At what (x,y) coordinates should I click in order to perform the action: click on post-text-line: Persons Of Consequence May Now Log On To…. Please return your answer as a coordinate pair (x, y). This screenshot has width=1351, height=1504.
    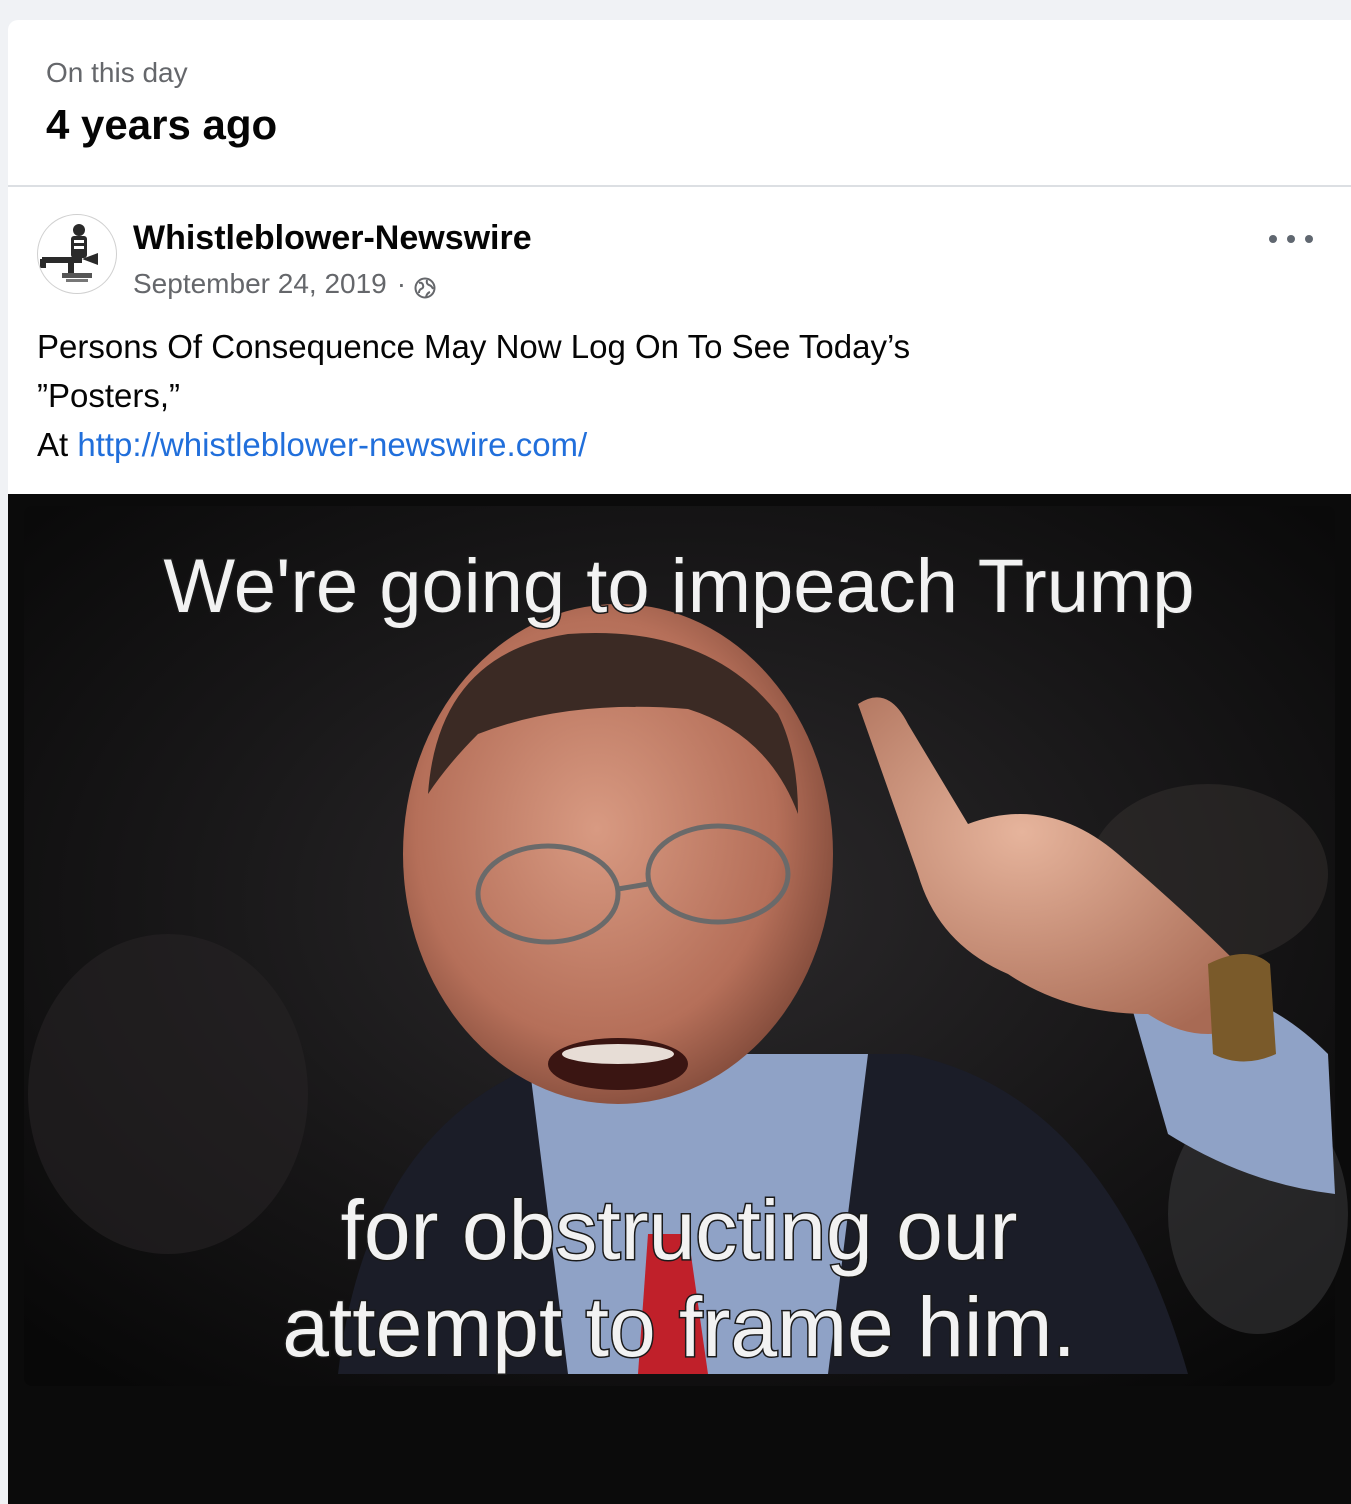
    Looking at the image, I should click on (474, 346).